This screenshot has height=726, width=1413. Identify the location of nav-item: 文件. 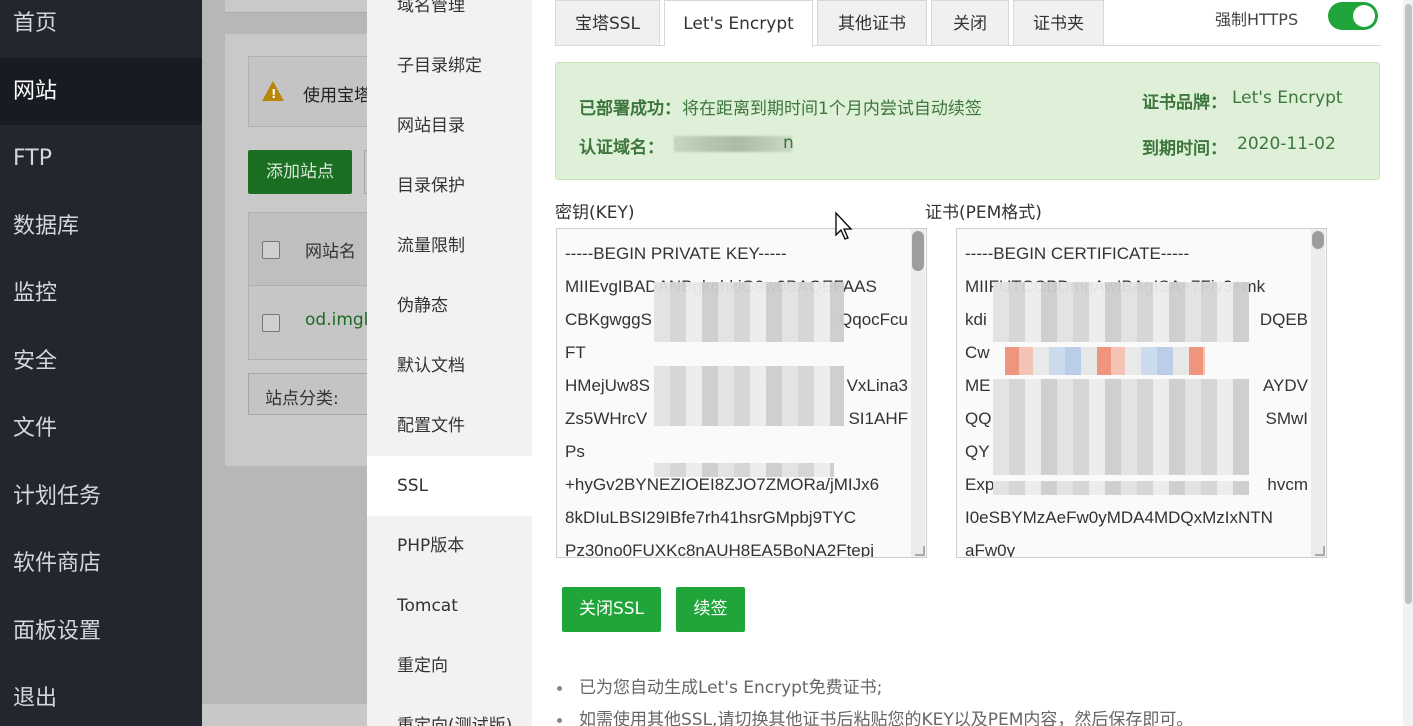
(101, 428).